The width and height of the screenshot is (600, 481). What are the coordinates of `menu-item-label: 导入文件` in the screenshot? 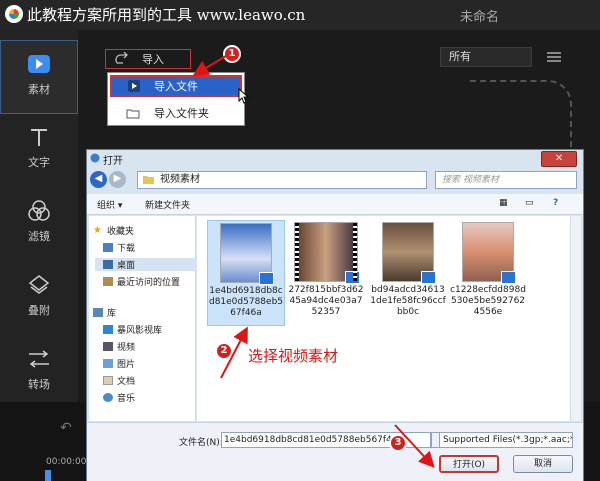 It's located at (176, 86).